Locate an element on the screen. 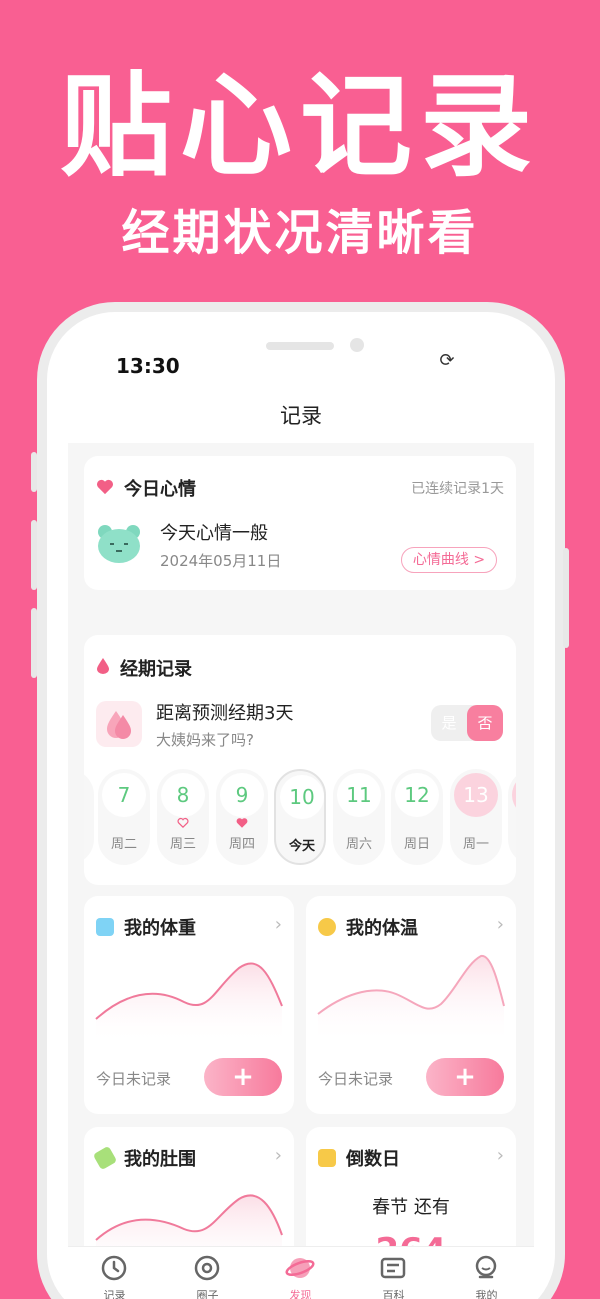 Image resolution: width=600 pixels, height=1299 pixels. day-item: 7 周二 is located at coordinates (124, 817).